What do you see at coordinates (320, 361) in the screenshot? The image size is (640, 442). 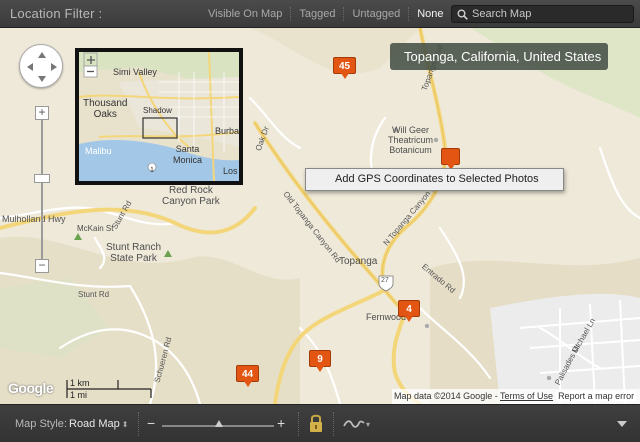 I see `photo-marker: 9` at bounding box center [320, 361].